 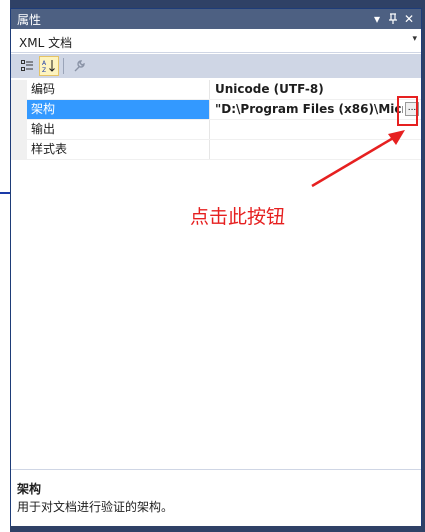 I want to click on annotation-highlight-box, so click(x=407, y=111).